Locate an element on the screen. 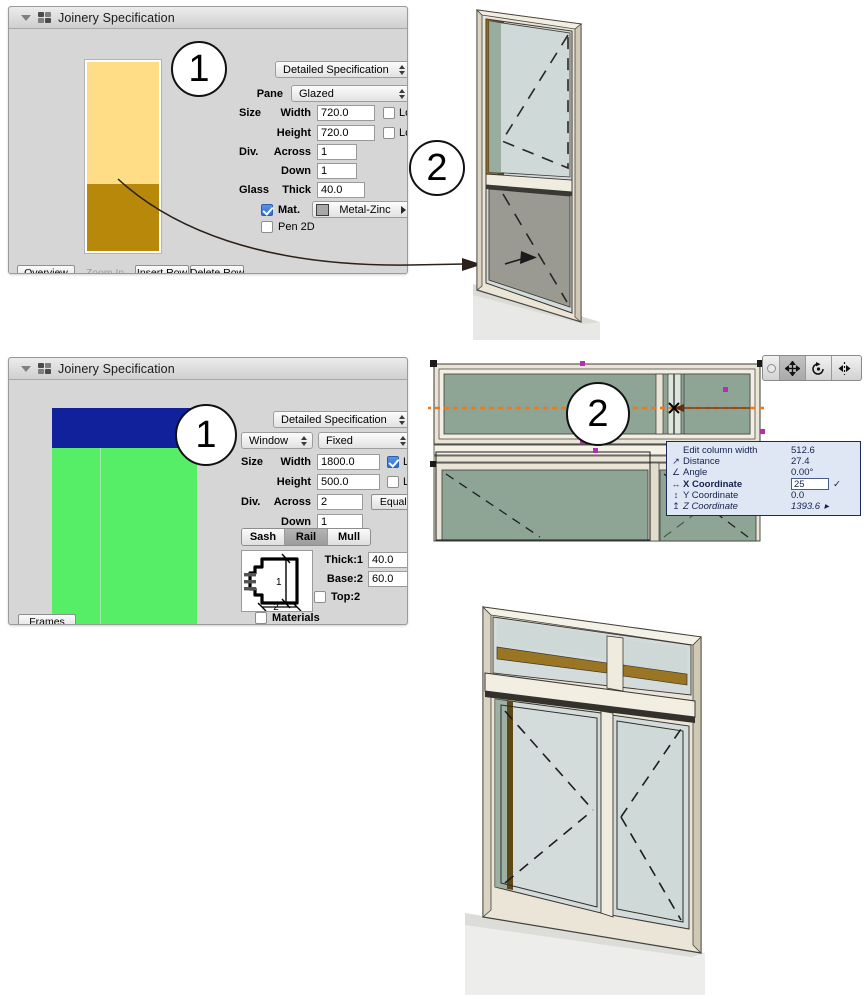 The height and width of the screenshot is (999, 867). specification-mode-select-2: Detailed Specification is located at coordinates (340, 419).